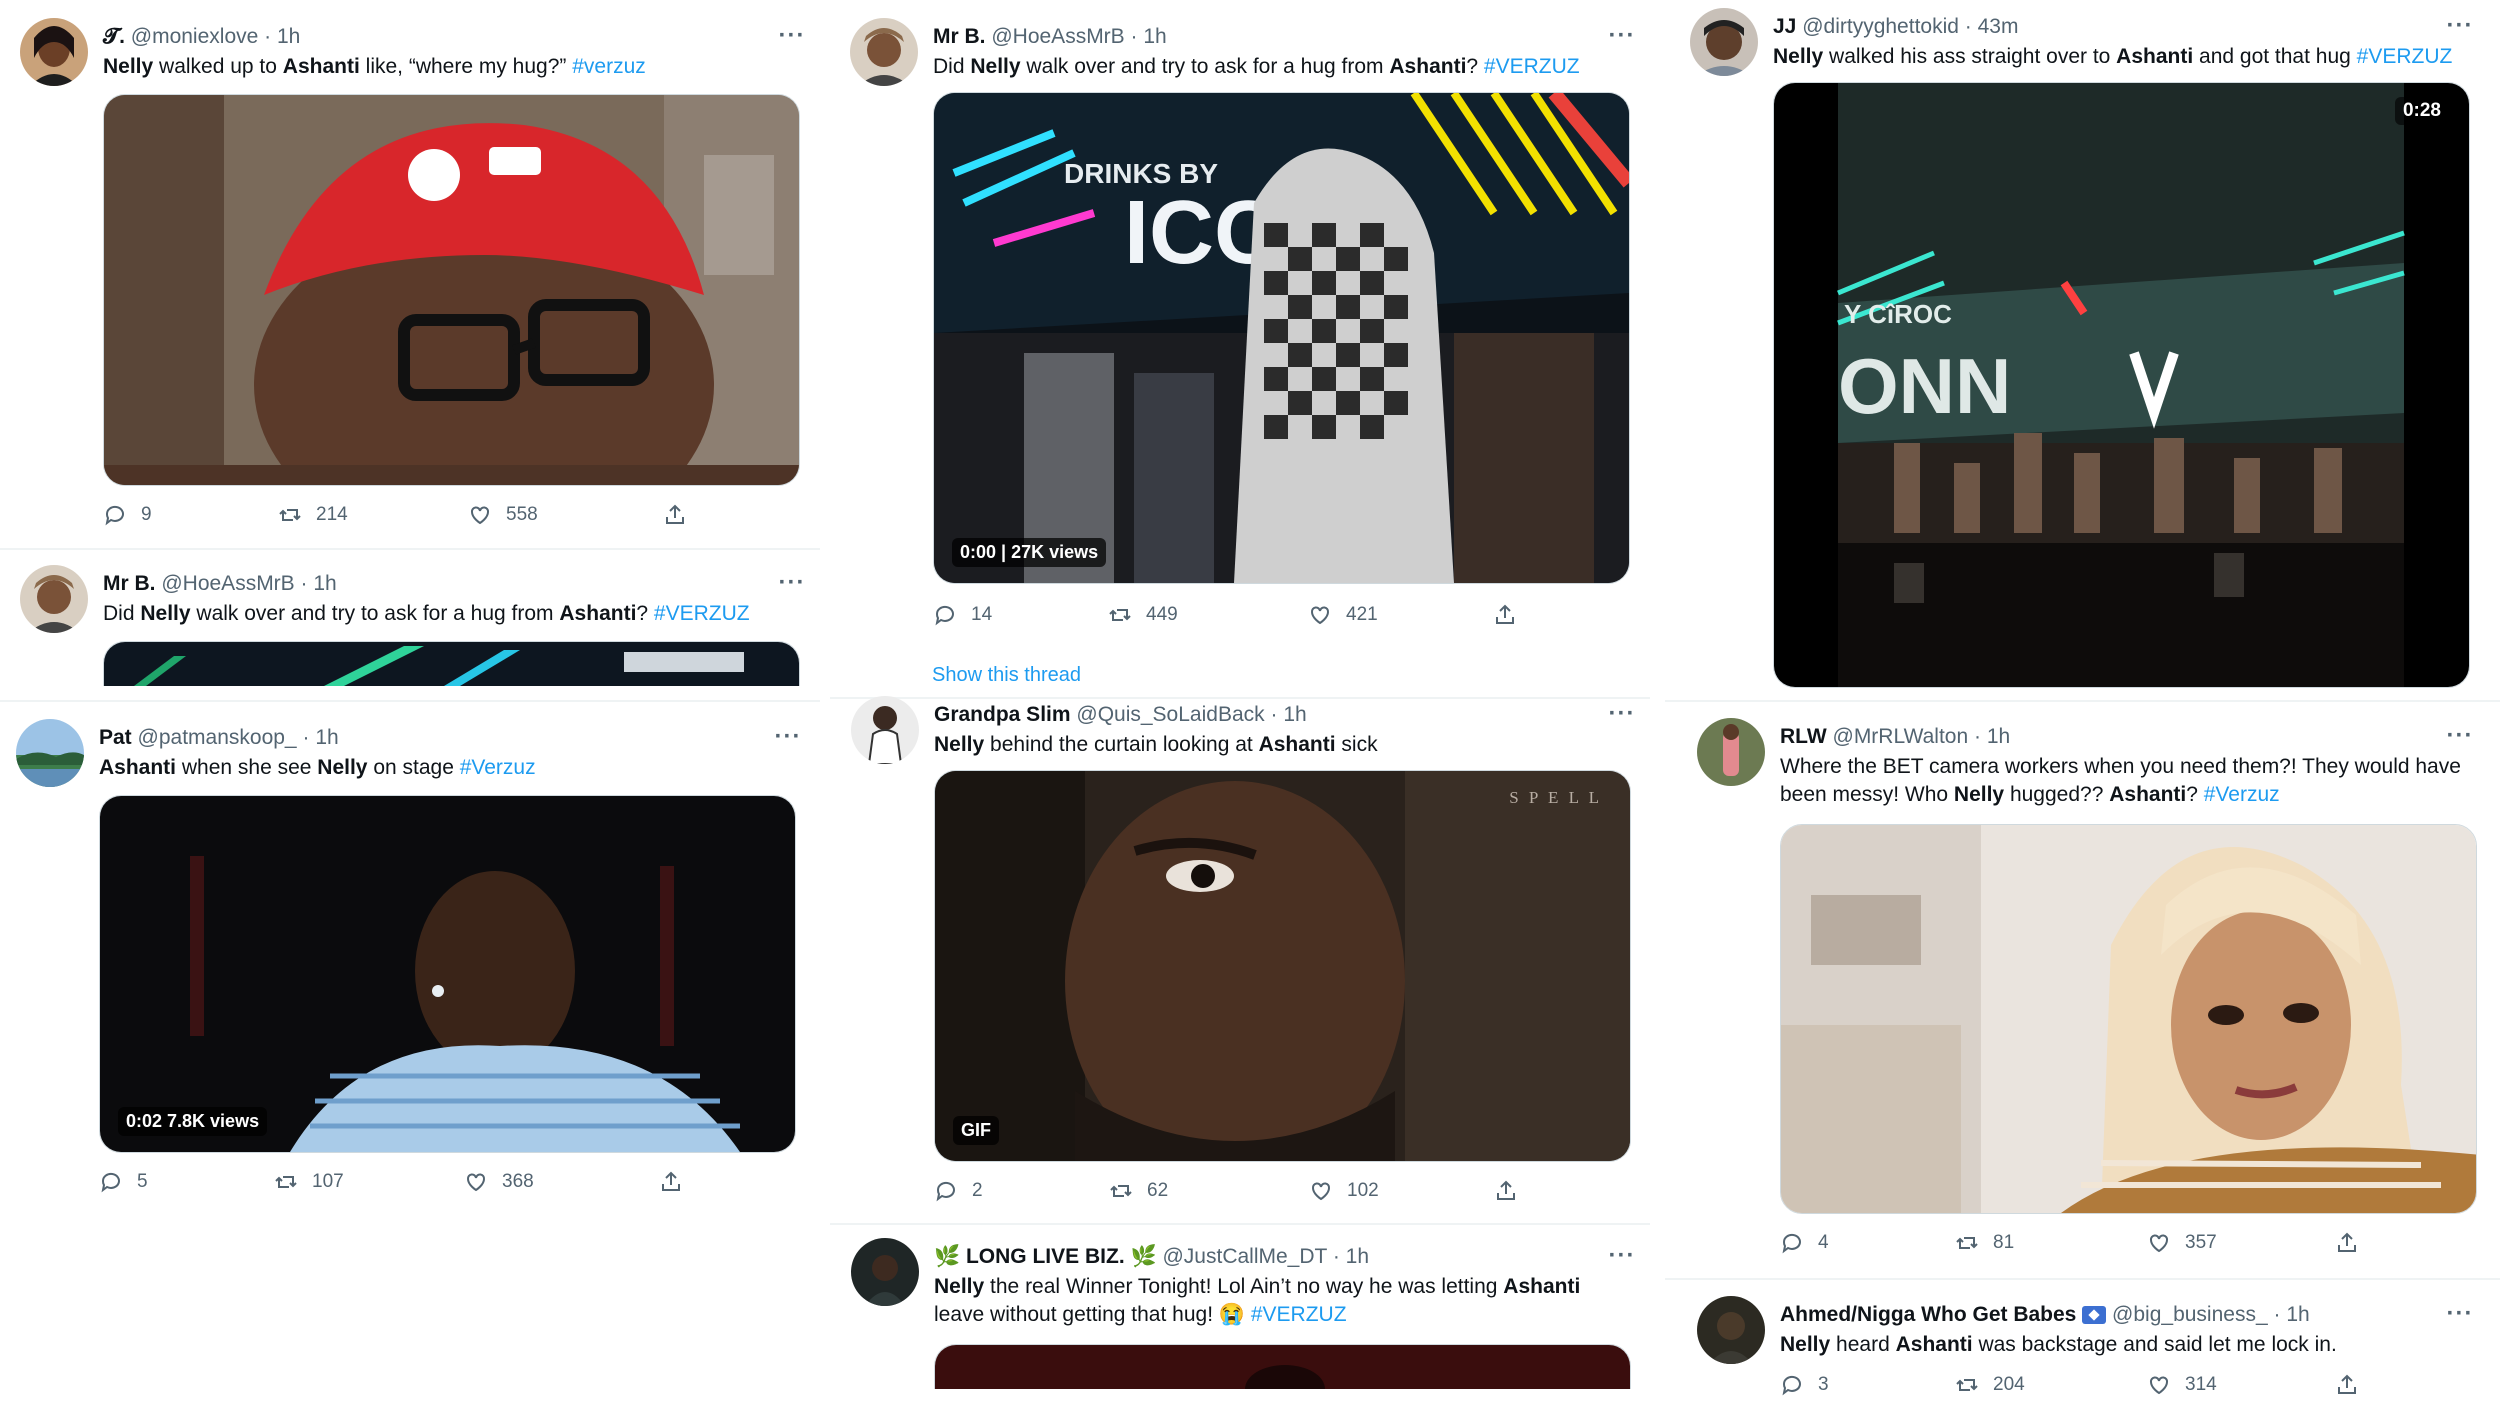 This screenshot has height=1426, width=2500. Describe the element at coordinates (217, 737) in the screenshot. I see `user-handle: @patmanskoop_` at that location.